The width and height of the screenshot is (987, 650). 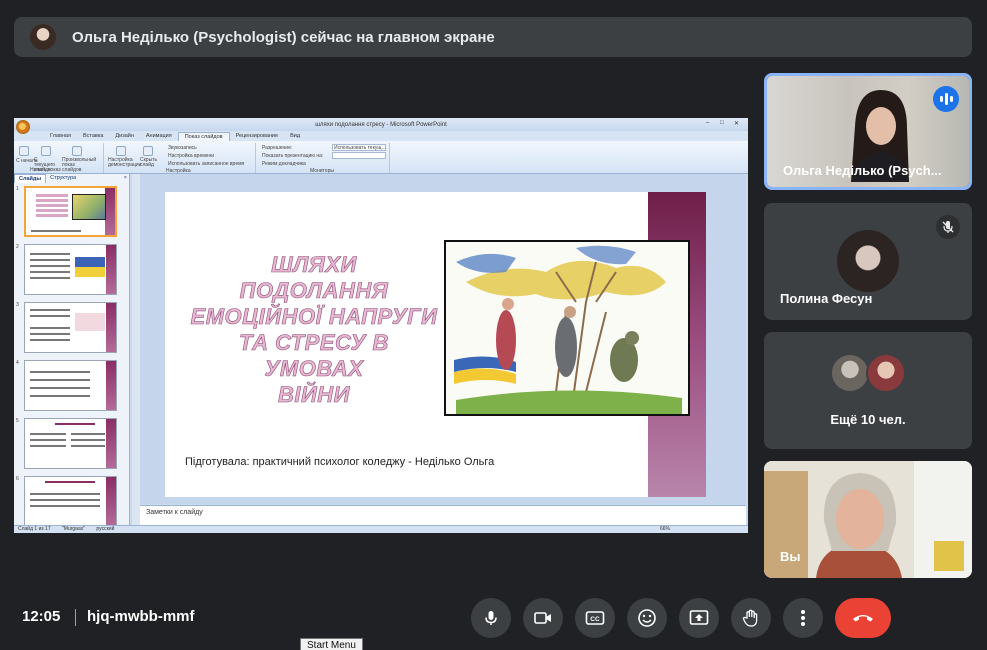 I want to click on microphone-icon, so click(x=491, y=618).